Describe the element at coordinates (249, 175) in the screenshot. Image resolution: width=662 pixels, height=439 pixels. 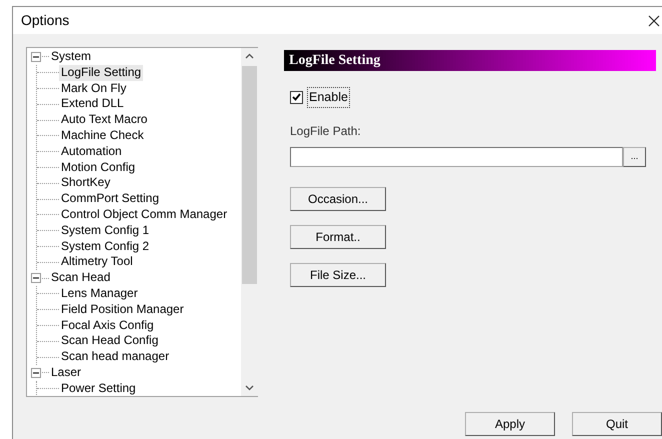
I see `scrollbar-thumb` at that location.